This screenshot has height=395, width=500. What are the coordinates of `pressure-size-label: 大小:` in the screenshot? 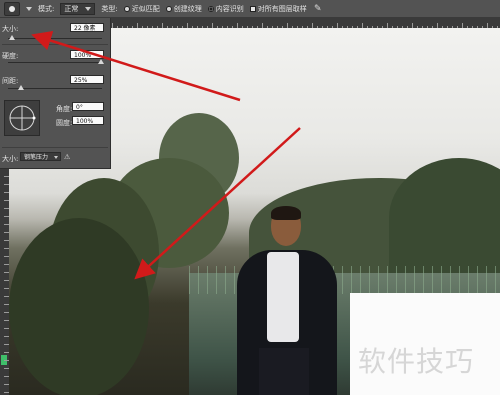 It's located at (10, 159).